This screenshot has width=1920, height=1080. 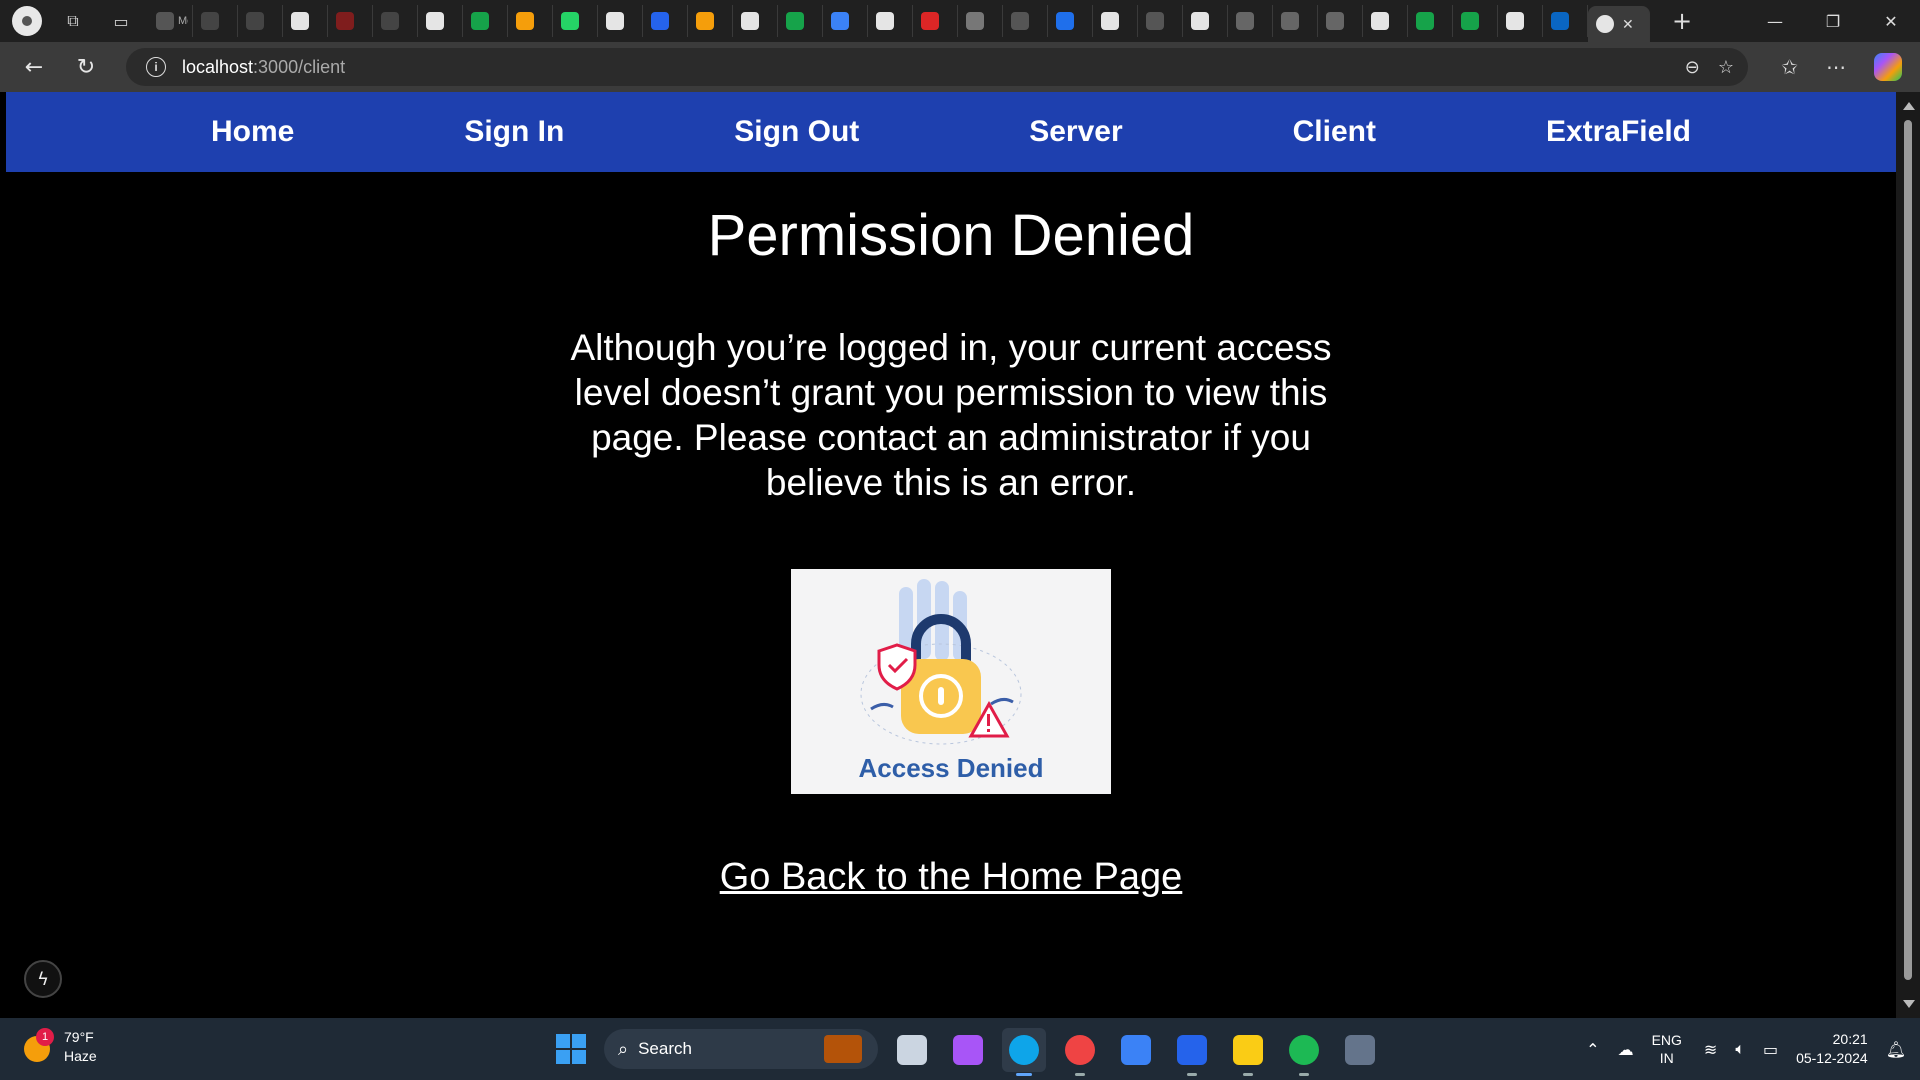 What do you see at coordinates (170, 21) in the screenshot?
I see `browser-tab: Mc` at bounding box center [170, 21].